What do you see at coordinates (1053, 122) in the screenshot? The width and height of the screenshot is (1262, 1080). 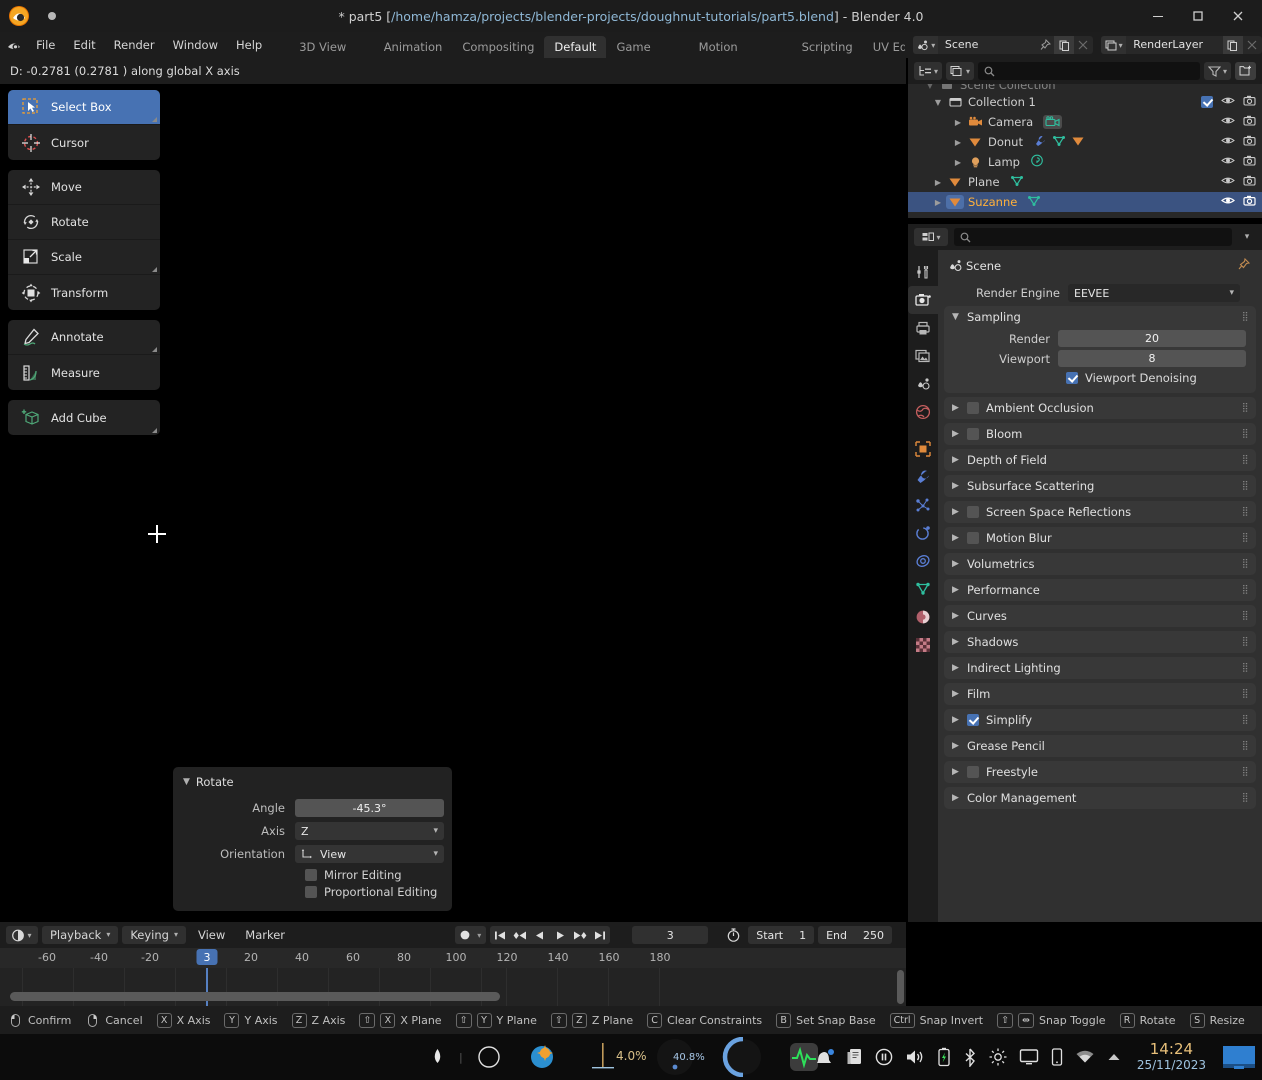 I see `camera-data-icon` at bounding box center [1053, 122].